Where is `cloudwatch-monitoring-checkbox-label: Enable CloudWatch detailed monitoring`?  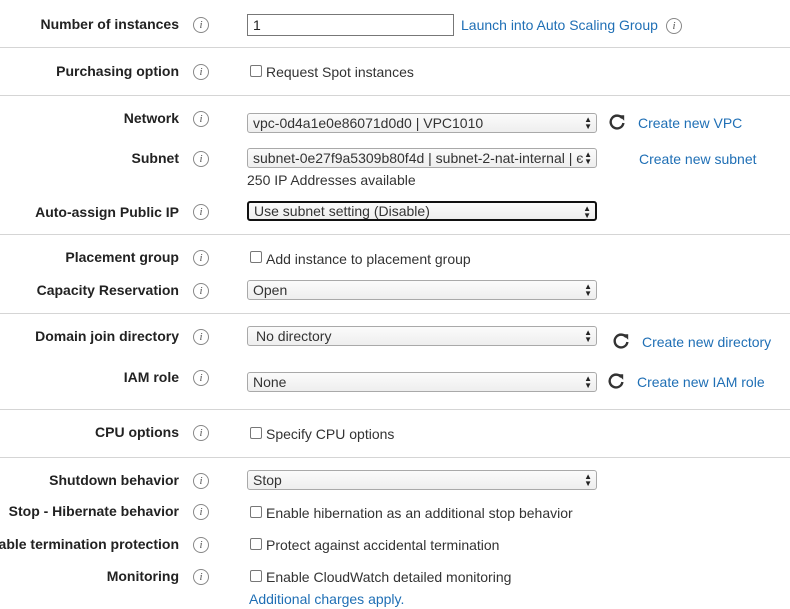
cloudwatch-monitoring-checkbox-label: Enable CloudWatch detailed monitoring is located at coordinates (389, 577).